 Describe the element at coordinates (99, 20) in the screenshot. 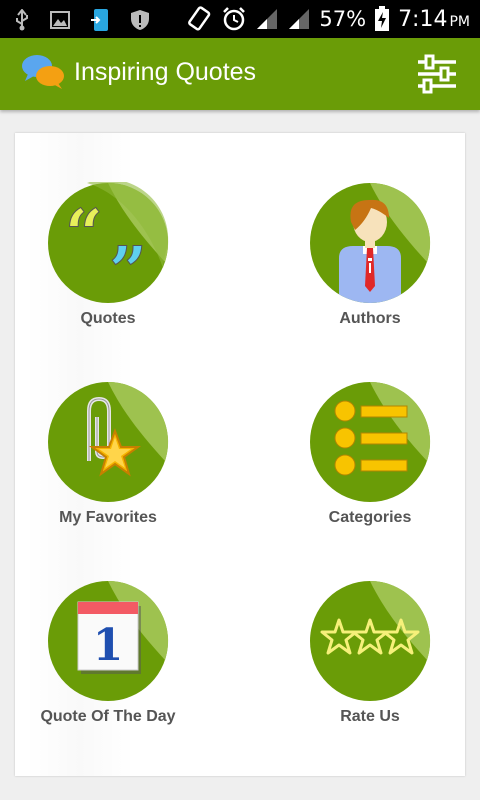

I see `download-icon` at that location.